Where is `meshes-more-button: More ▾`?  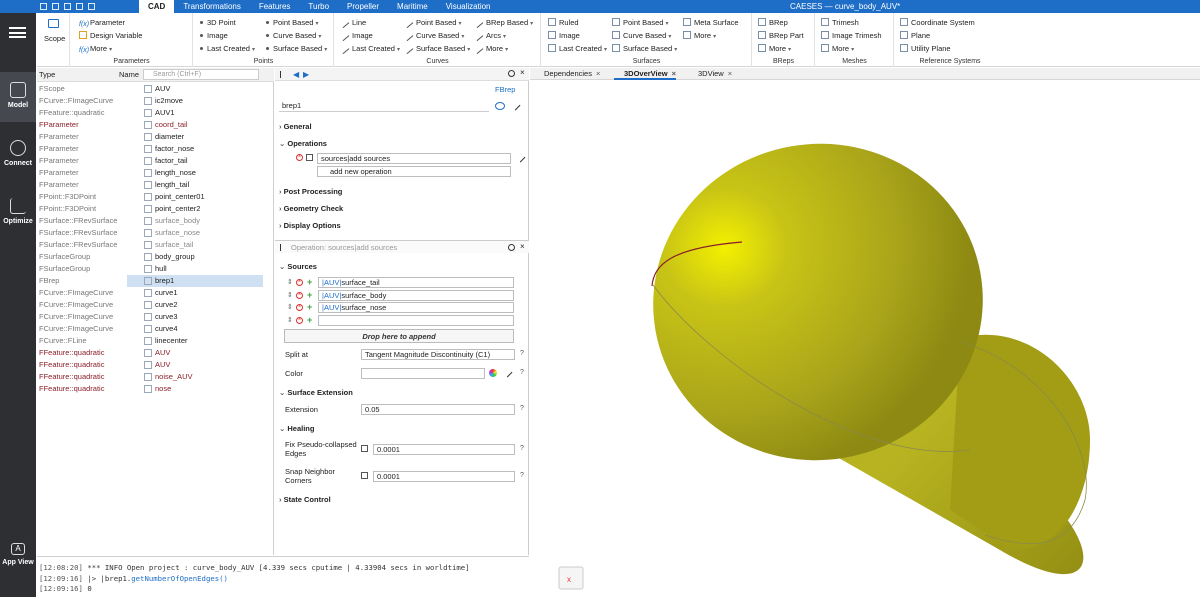 meshes-more-button: More ▾ is located at coordinates (837, 48).